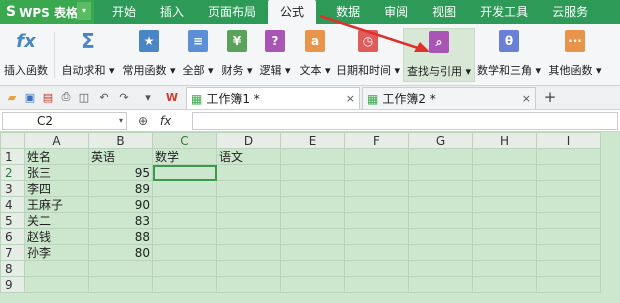  What do you see at coordinates (88, 55) in the screenshot?
I see `autosum-button: Σ 自动求和 ▾` at bounding box center [88, 55].